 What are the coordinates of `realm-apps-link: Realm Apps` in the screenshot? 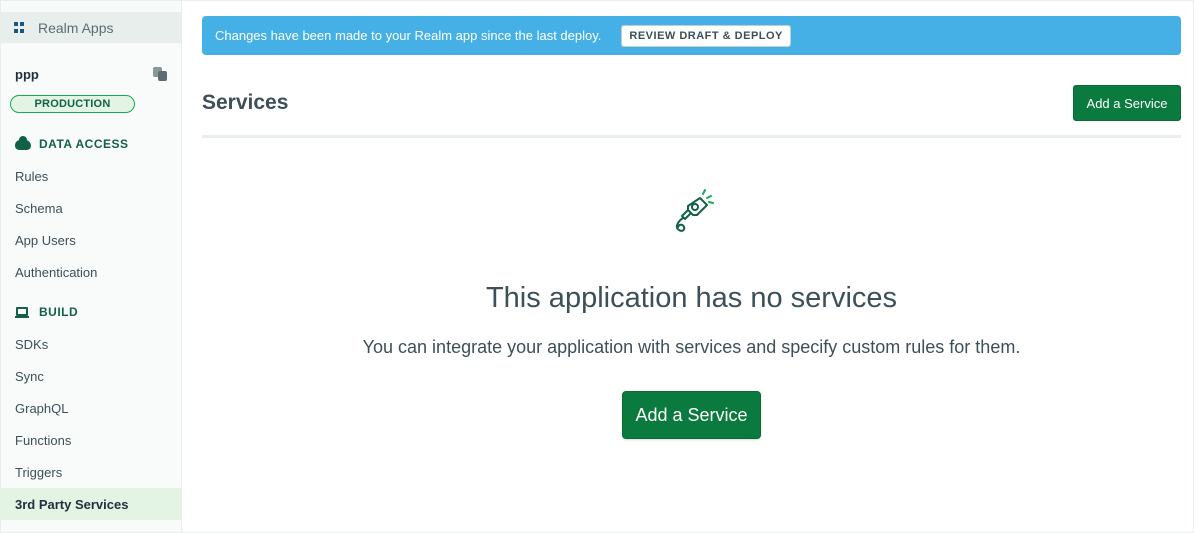 It's located at (91, 27).